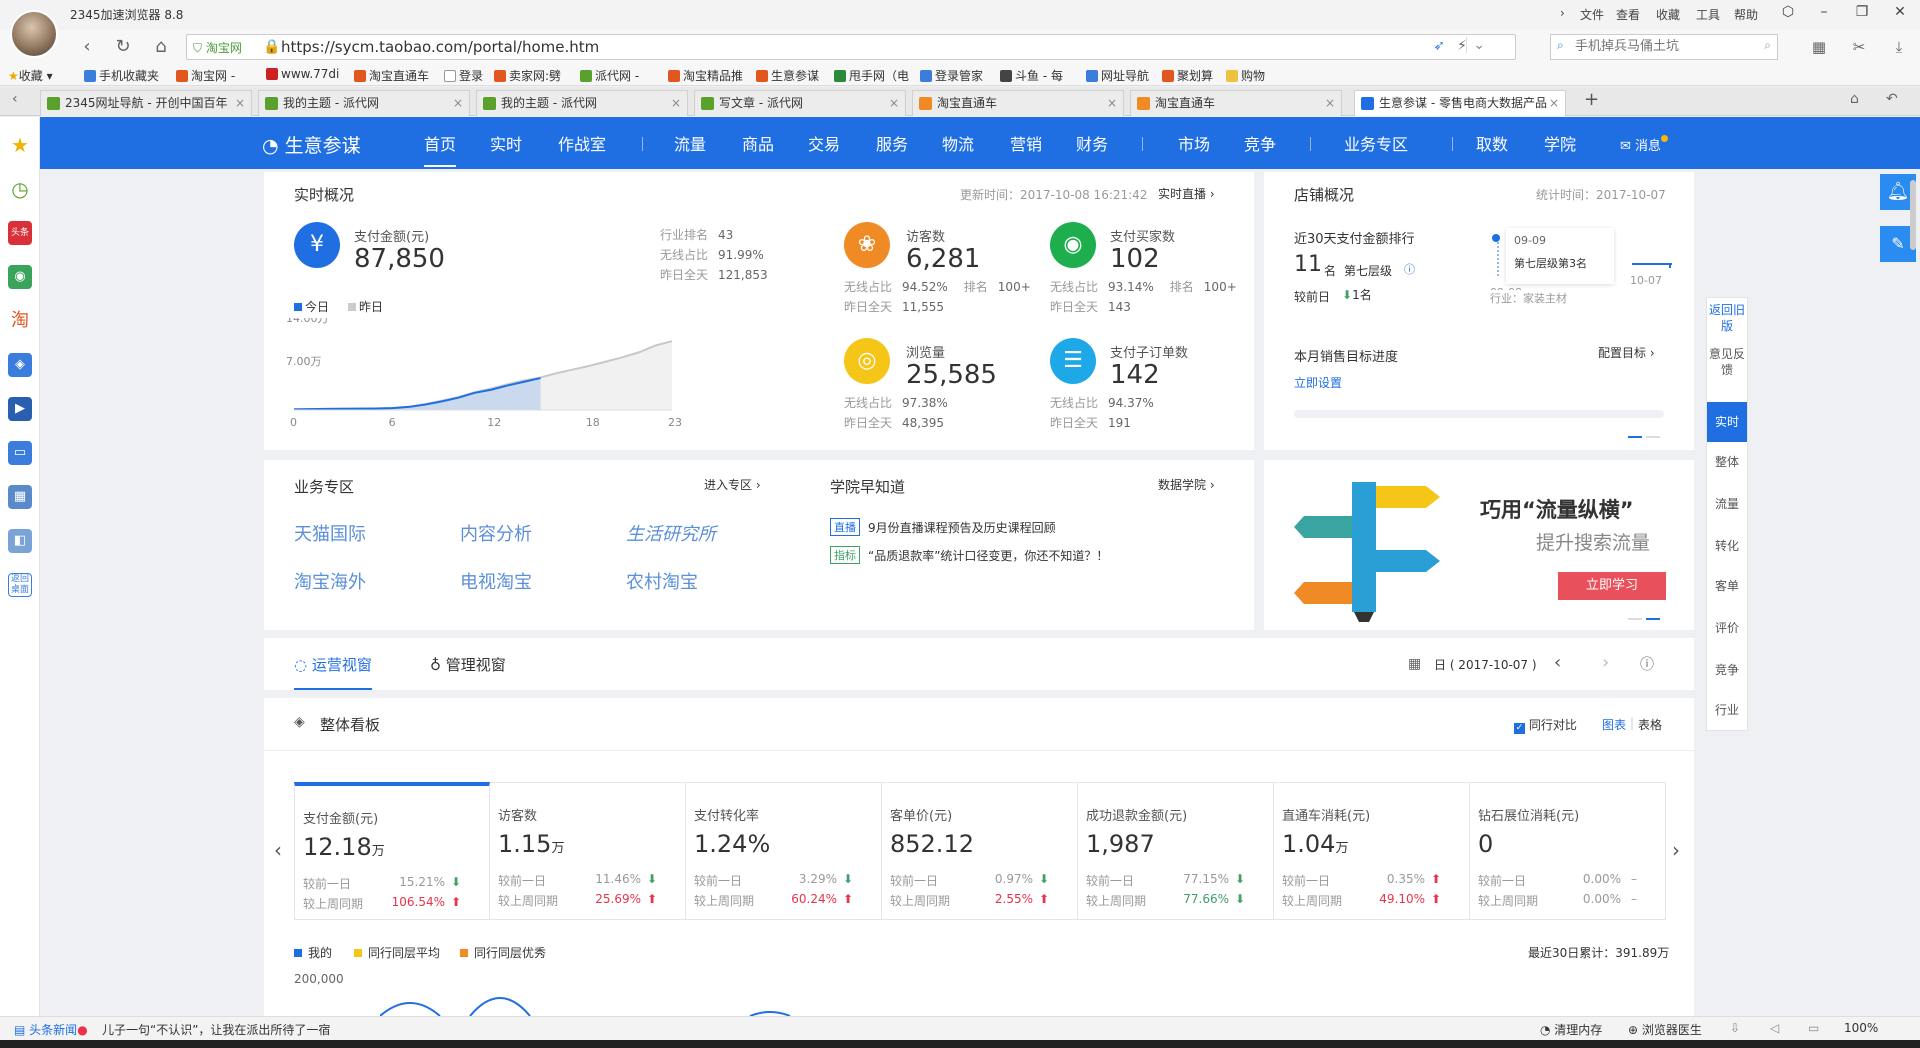  Describe the element at coordinates (1605, 662) in the screenshot. I see `next-date-icon: ›` at that location.